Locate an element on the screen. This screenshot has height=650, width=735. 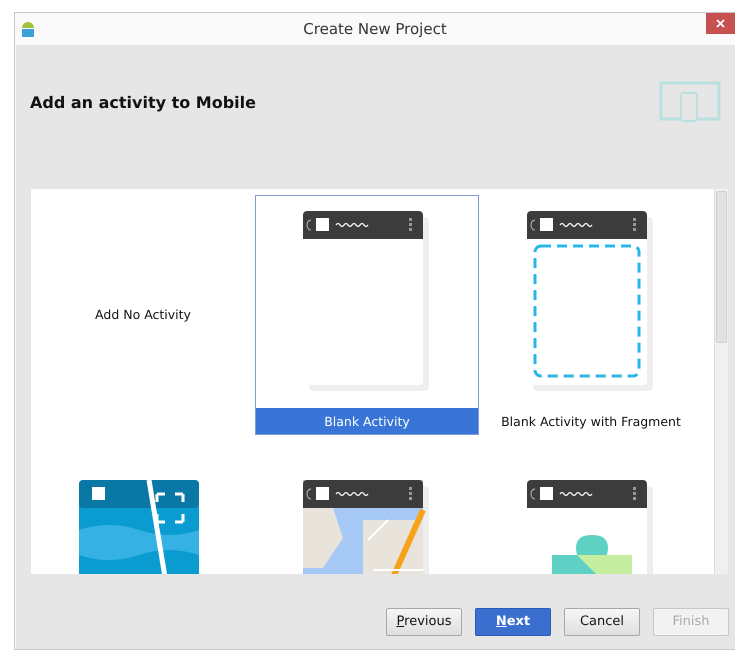
template-label: Add No Activity is located at coordinates (143, 315).